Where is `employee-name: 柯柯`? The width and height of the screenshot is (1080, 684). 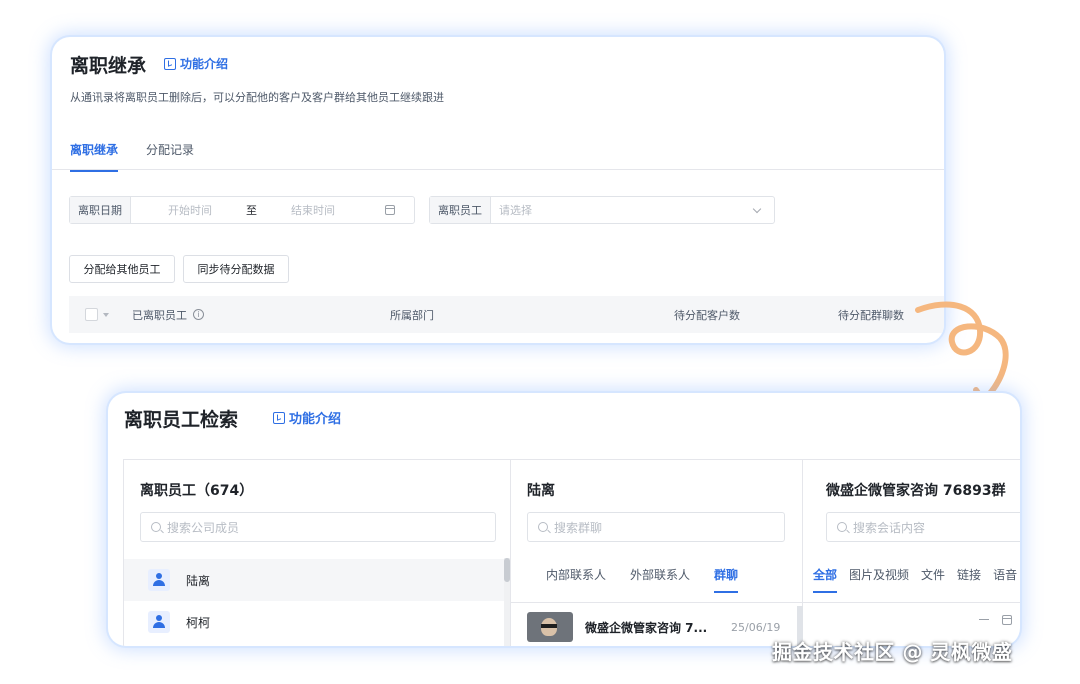
employee-name: 柯柯 is located at coordinates (198, 622).